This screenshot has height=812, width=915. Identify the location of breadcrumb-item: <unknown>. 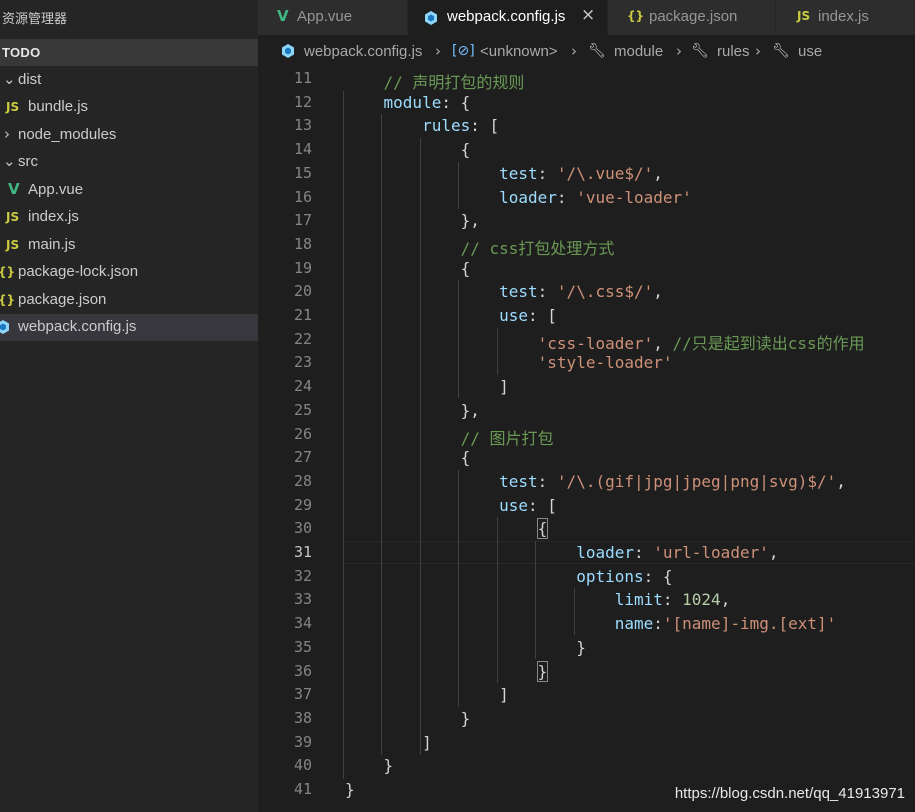
(519, 51).